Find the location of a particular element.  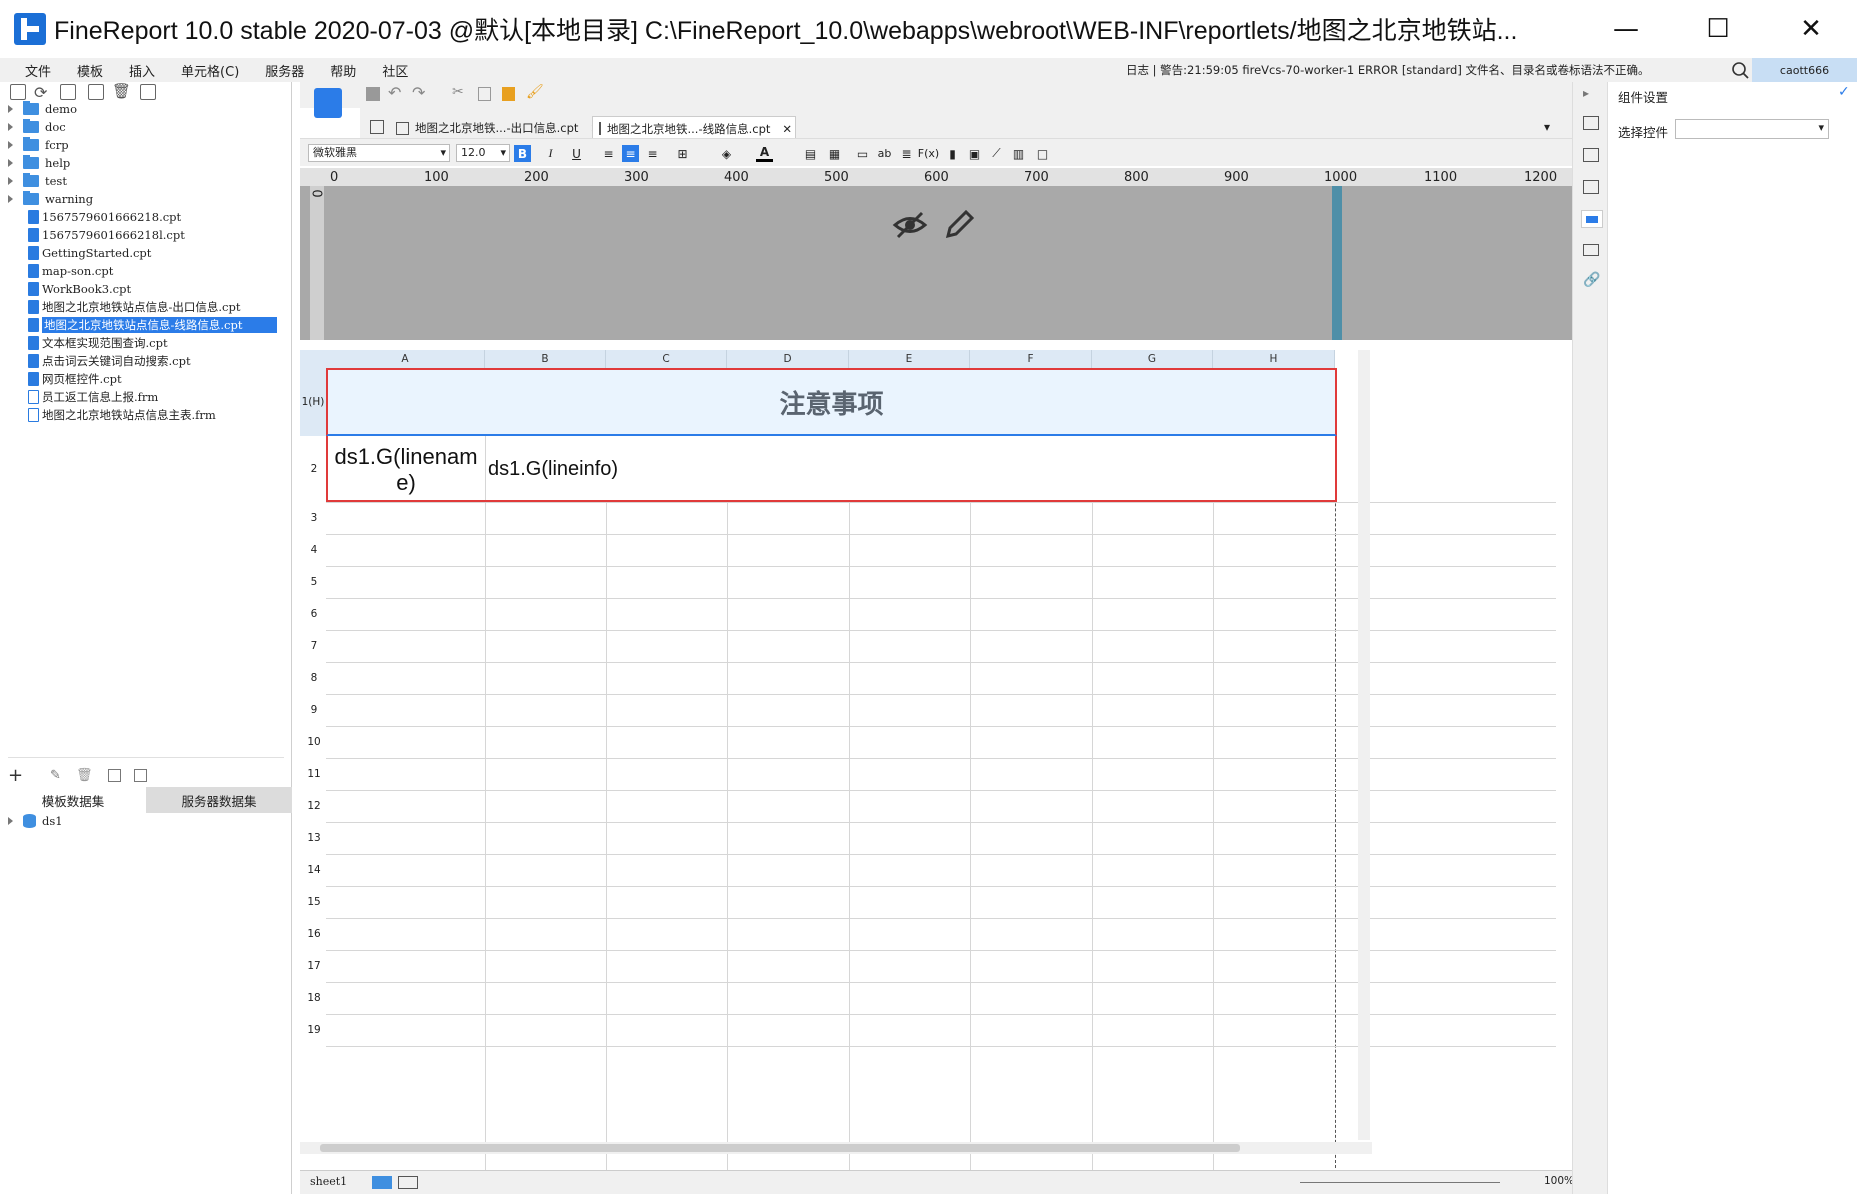

cut-icon: ✂ is located at coordinates (458, 92).